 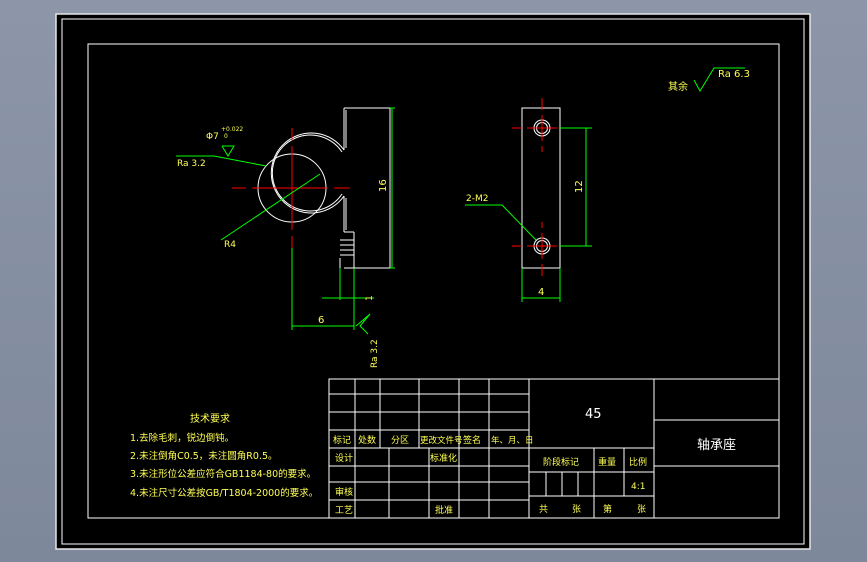 What do you see at coordinates (204, 456) in the screenshot?
I see `tech-req-item: 2.未注倒角C0.5，未注圆角R0.5。` at bounding box center [204, 456].